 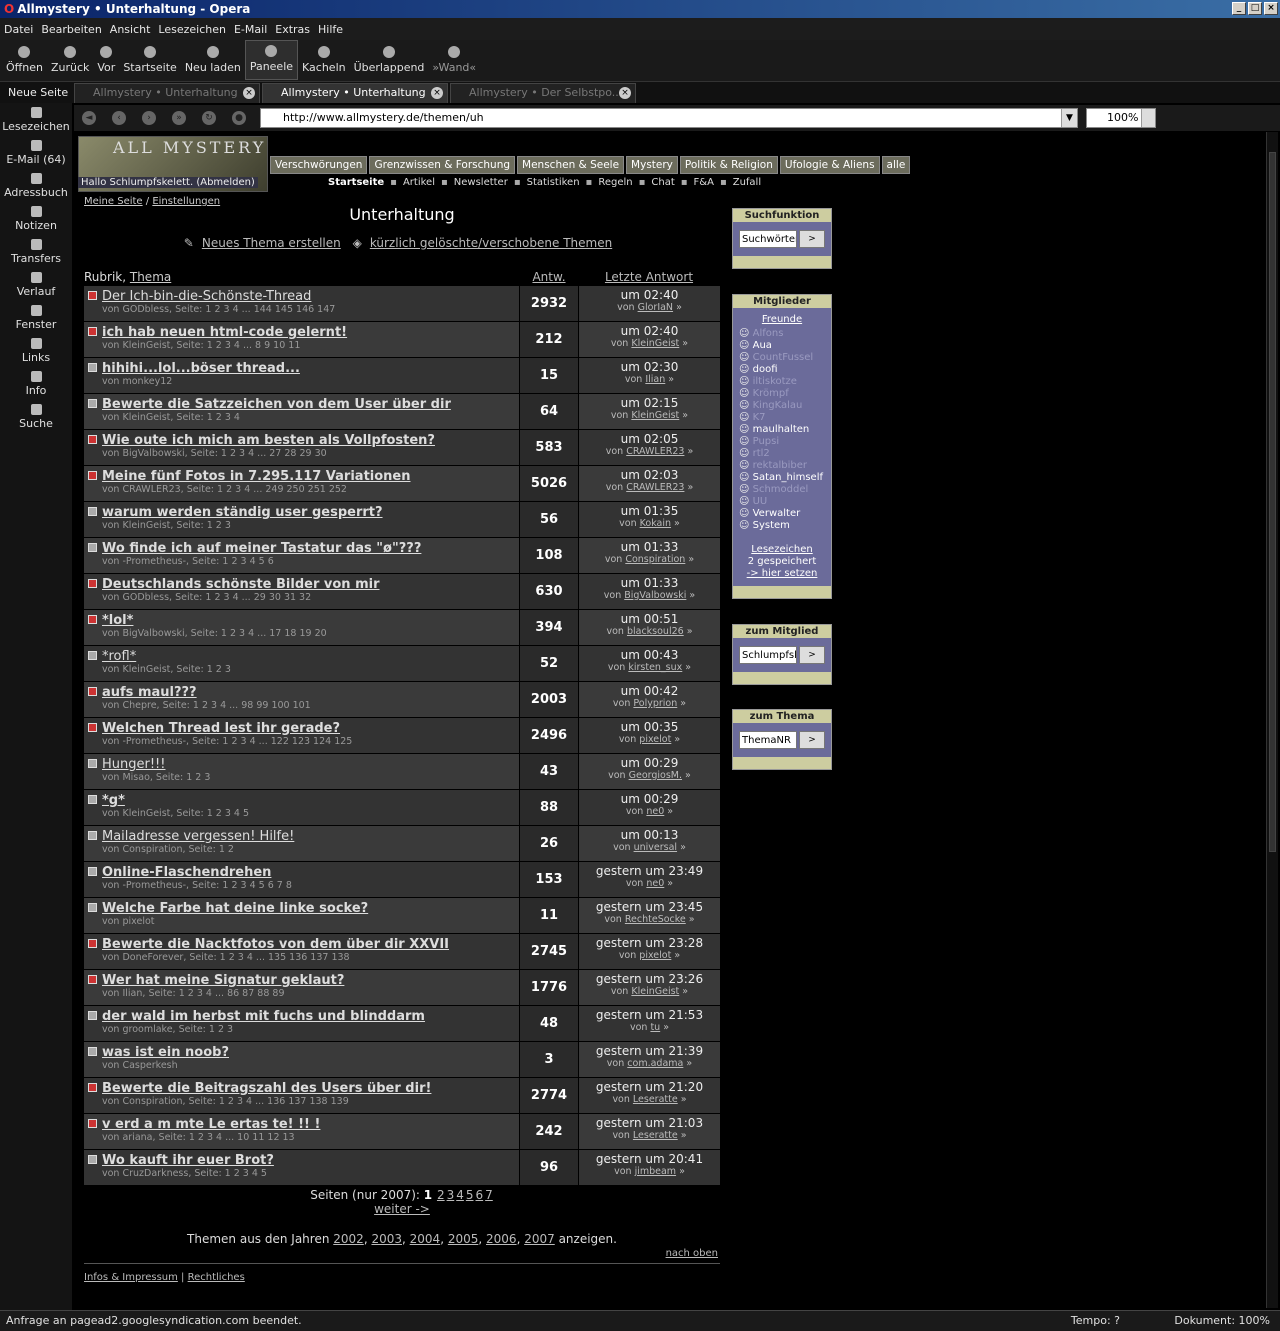 What do you see at coordinates (186, 201) in the screenshot?
I see `breadcrumb-settings: Einstellungen` at bounding box center [186, 201].